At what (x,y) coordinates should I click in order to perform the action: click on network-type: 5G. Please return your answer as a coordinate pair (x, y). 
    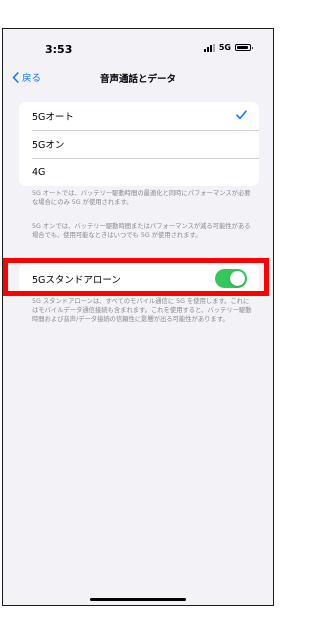
    Looking at the image, I should click on (224, 47).